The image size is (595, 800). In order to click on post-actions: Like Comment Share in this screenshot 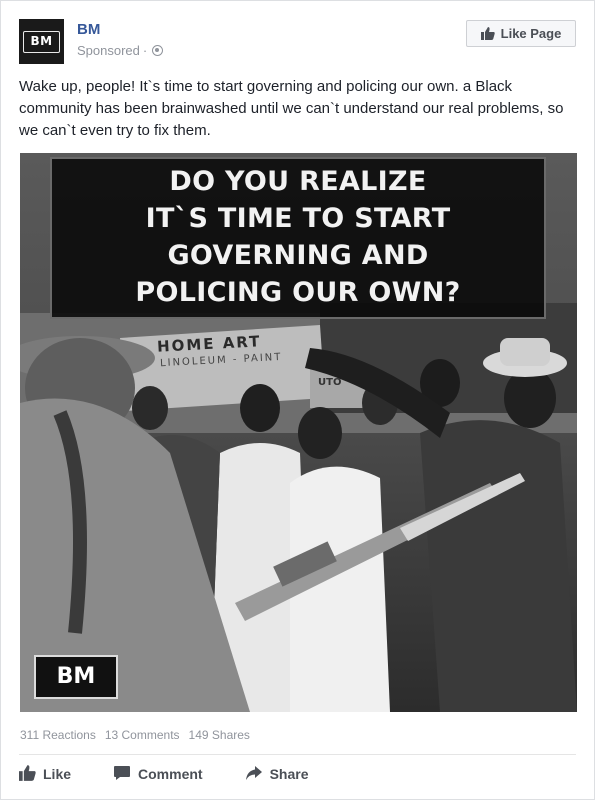, I will do `click(297, 774)`.